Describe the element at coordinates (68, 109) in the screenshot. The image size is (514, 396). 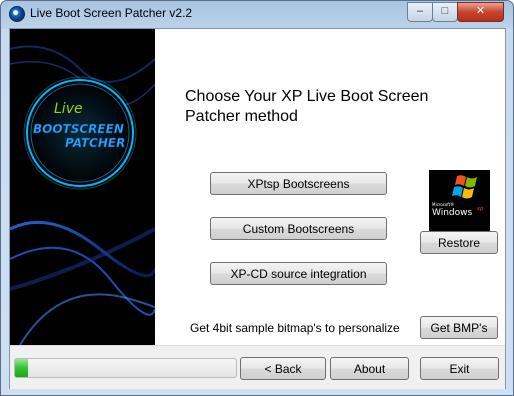
I see `logo-text-live: Live` at that location.